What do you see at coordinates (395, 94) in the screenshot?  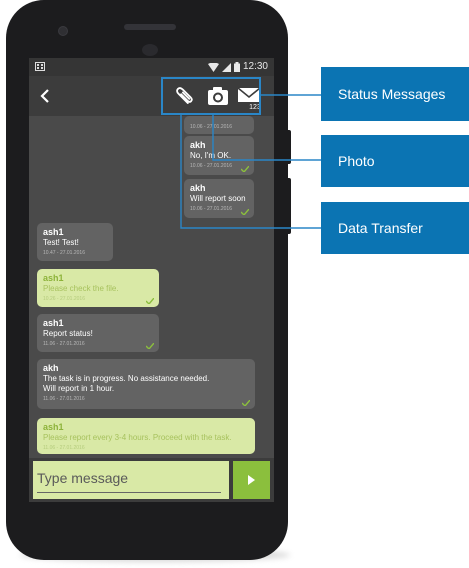 I see `callout-status-messages: Status Messages` at bounding box center [395, 94].